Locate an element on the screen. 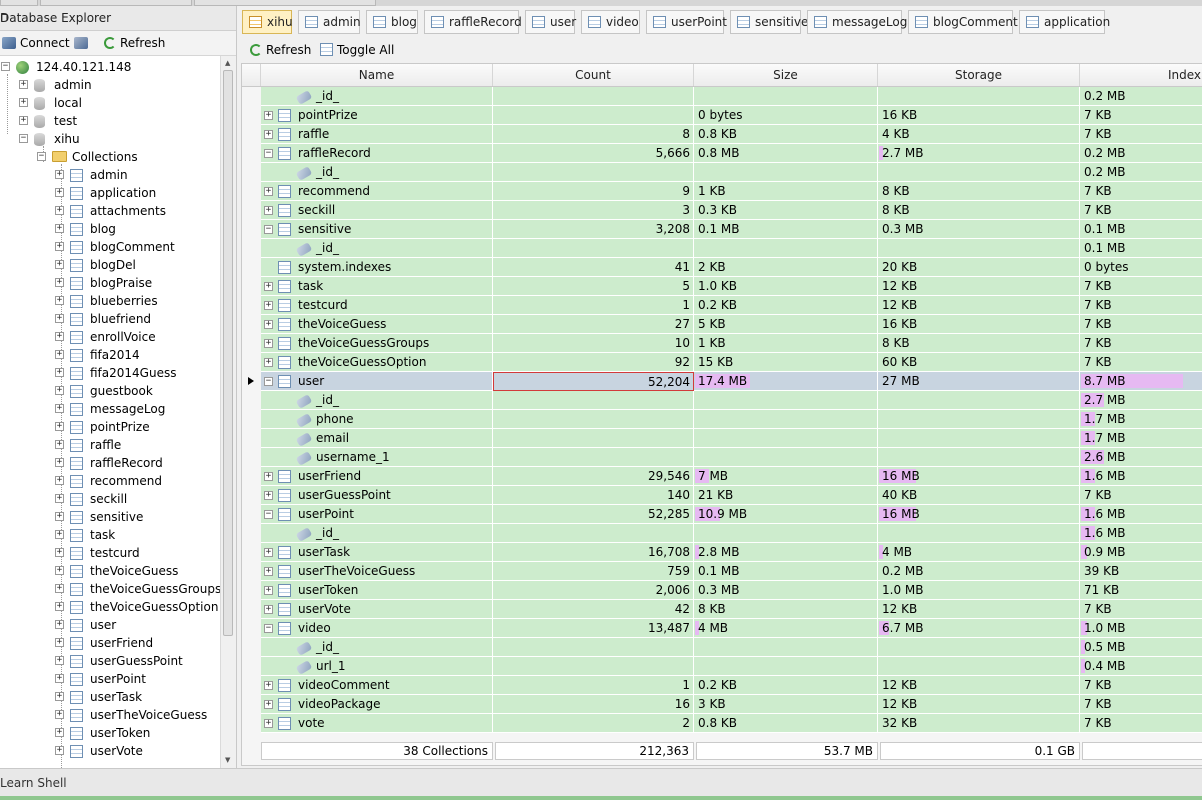 The image size is (1202, 800). index-row: _id_ 1.6 MB is located at coordinates (722, 533).